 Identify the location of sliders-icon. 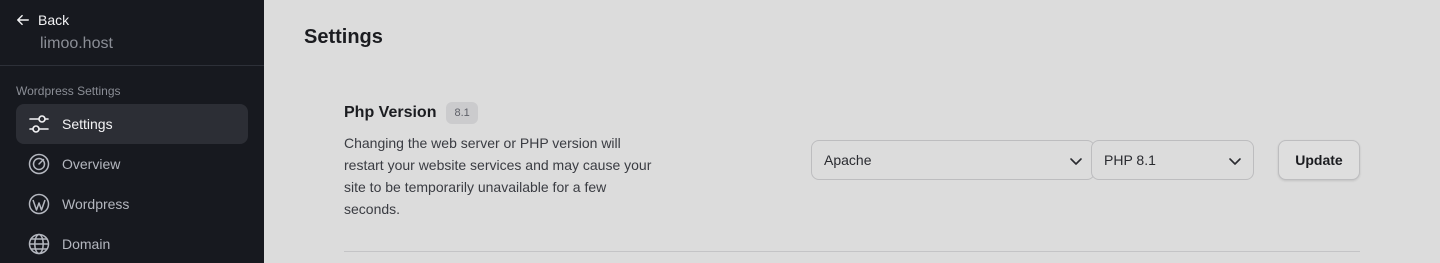
(39, 124).